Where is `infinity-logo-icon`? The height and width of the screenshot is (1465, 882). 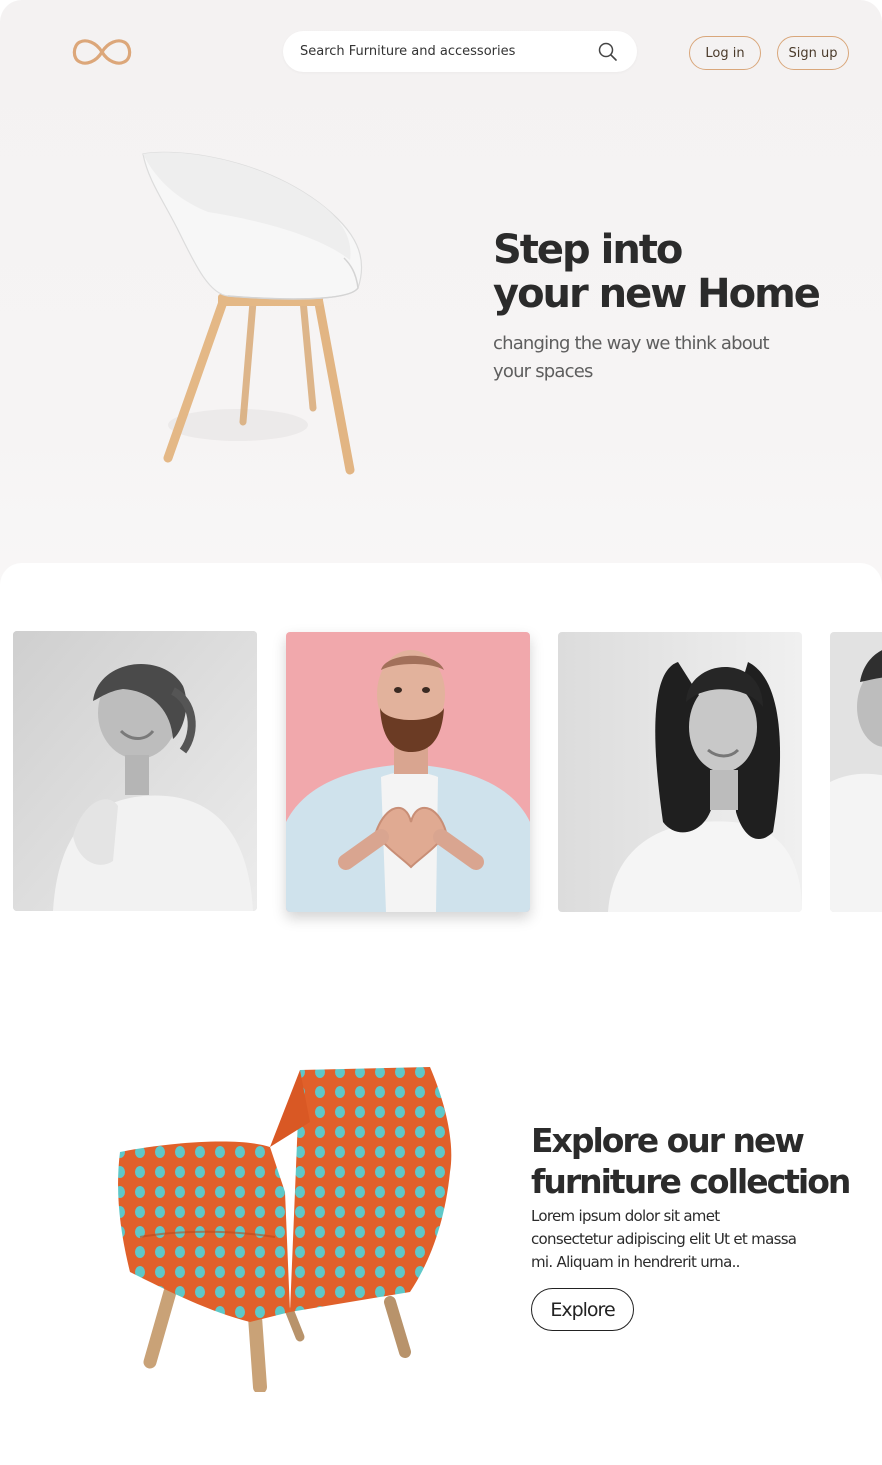 infinity-logo-icon is located at coordinates (102, 52).